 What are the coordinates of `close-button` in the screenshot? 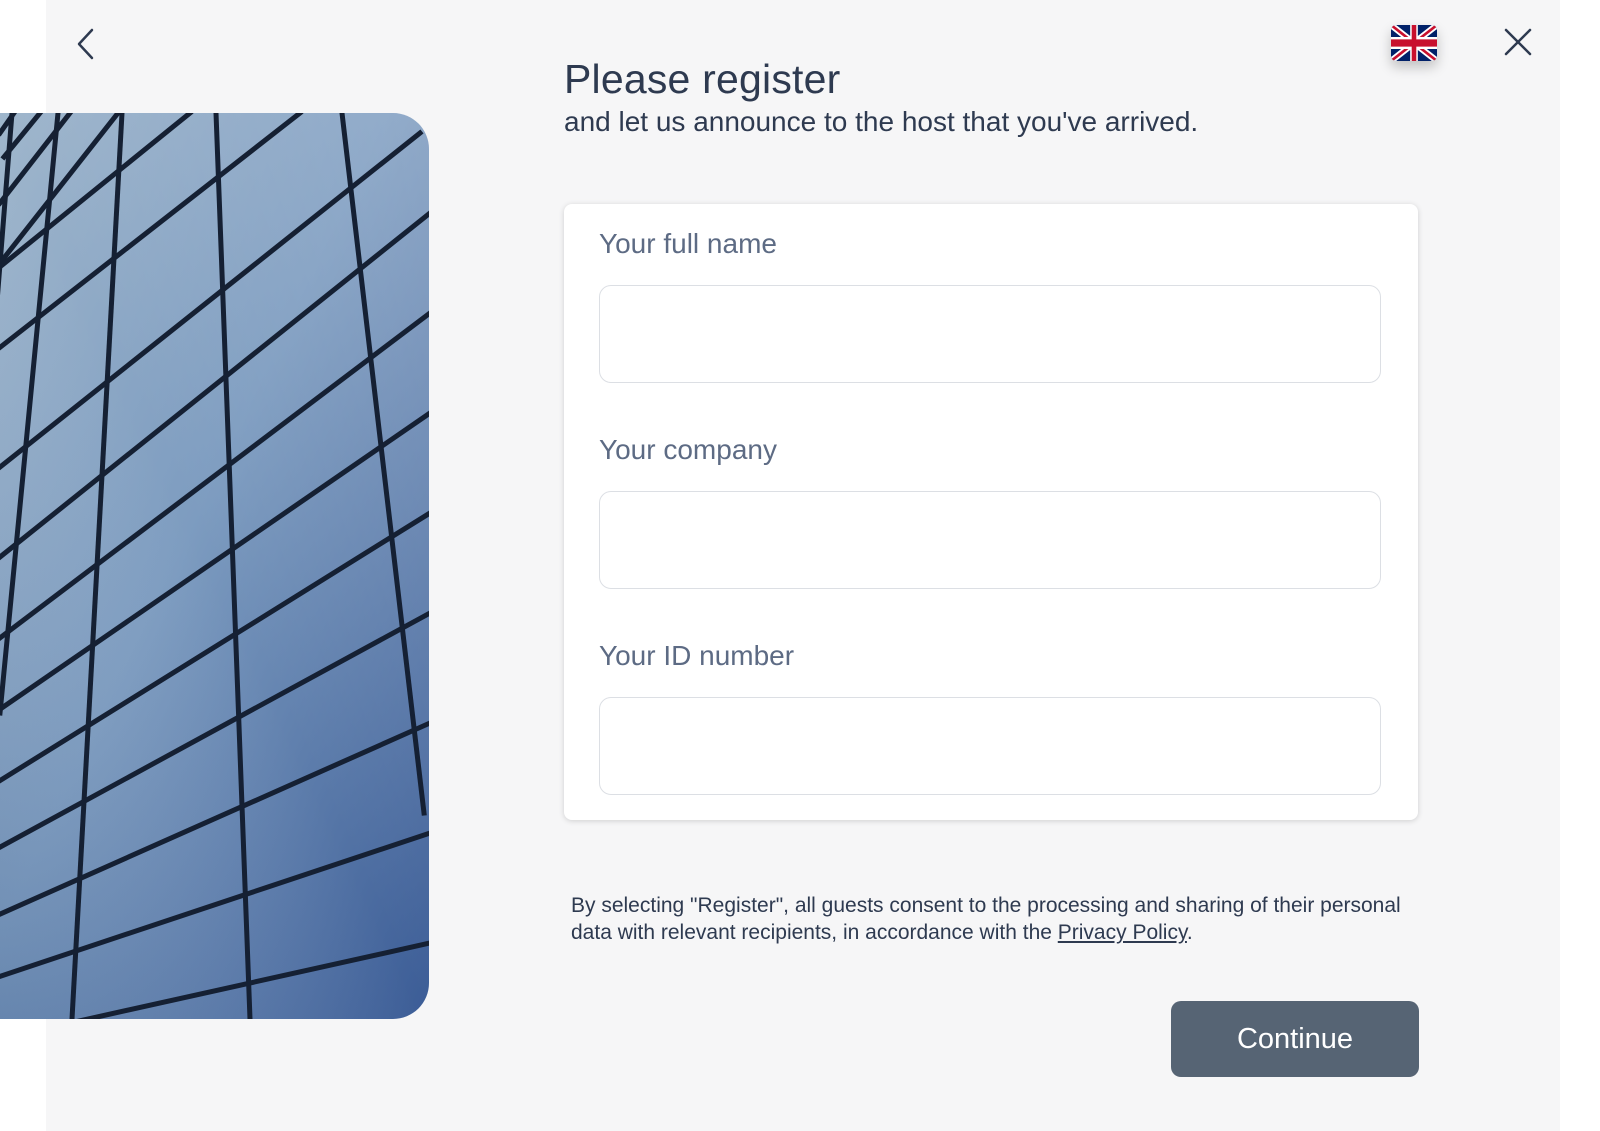 It's located at (1518, 42).